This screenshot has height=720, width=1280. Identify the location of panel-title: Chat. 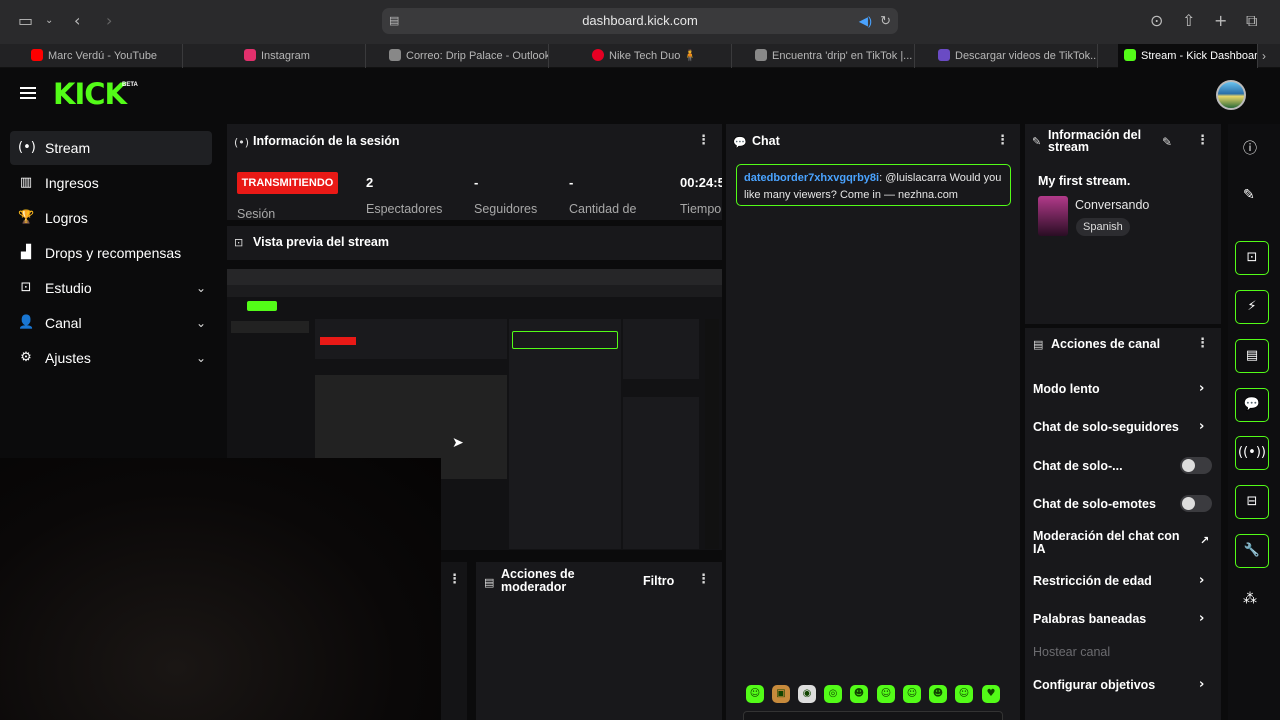
(766, 141).